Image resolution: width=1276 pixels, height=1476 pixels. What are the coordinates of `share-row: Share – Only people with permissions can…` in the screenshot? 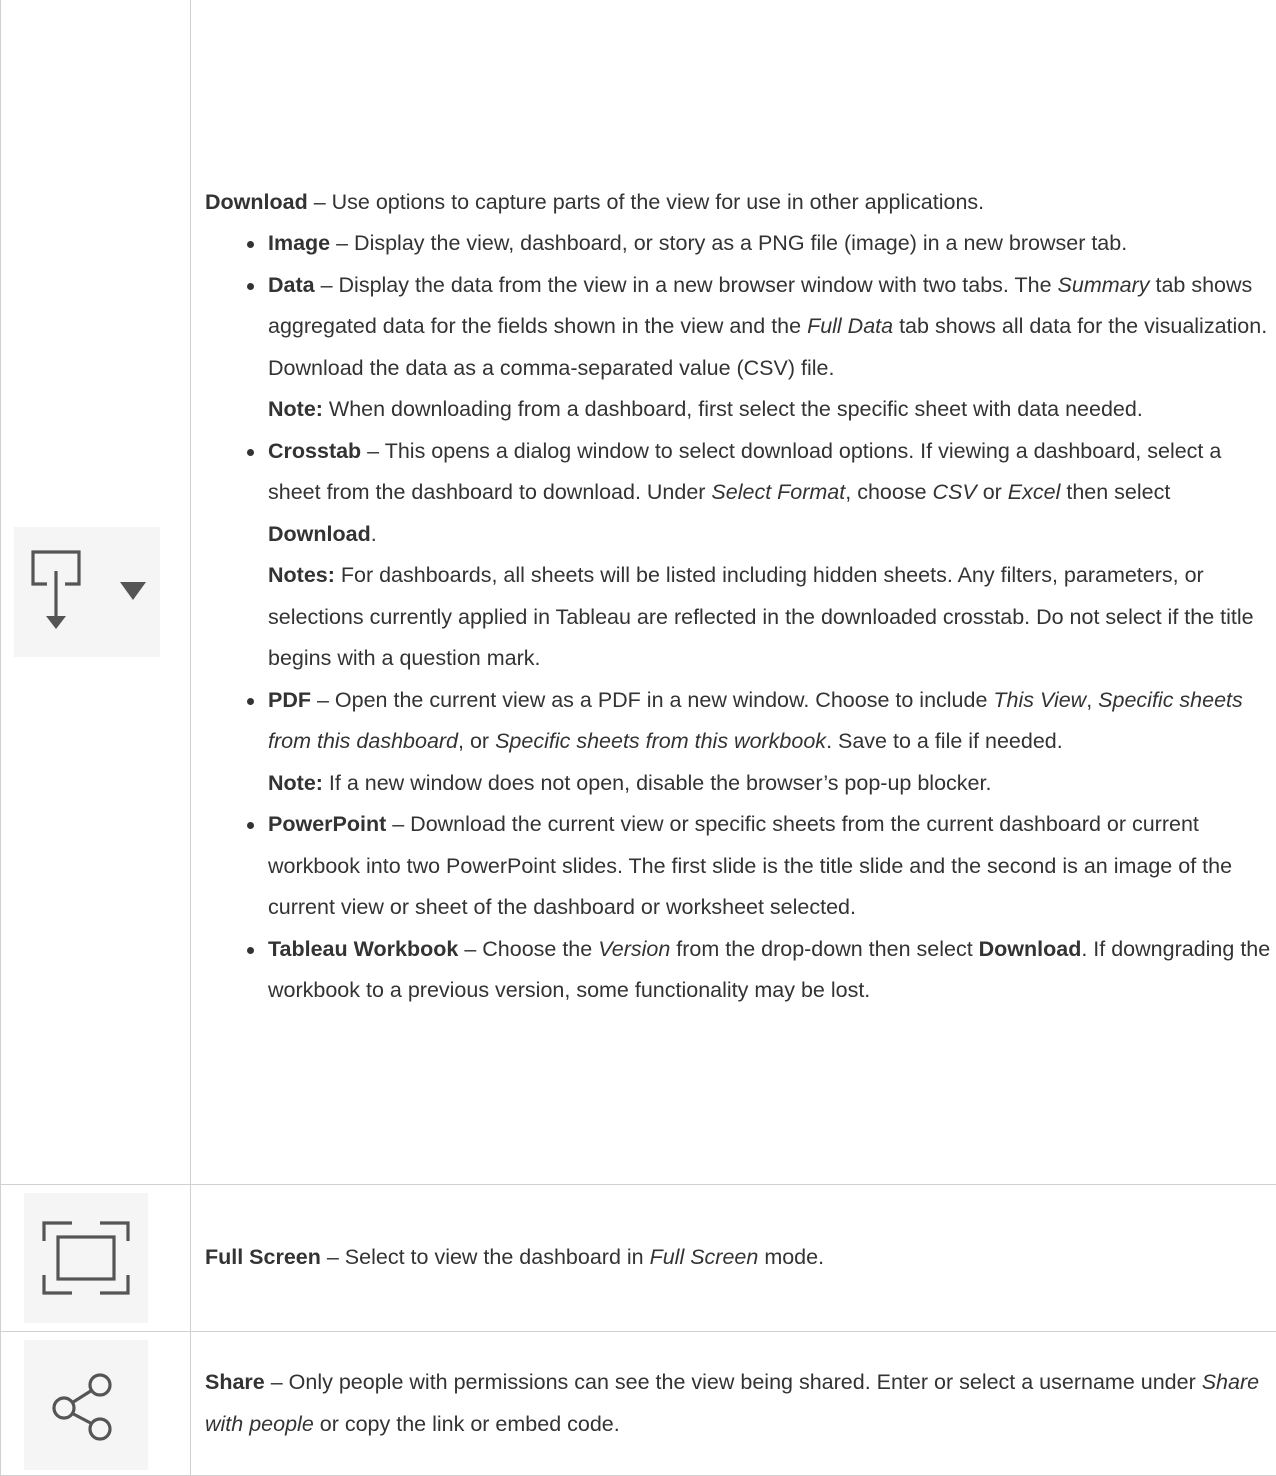 It's located at (638, 1404).